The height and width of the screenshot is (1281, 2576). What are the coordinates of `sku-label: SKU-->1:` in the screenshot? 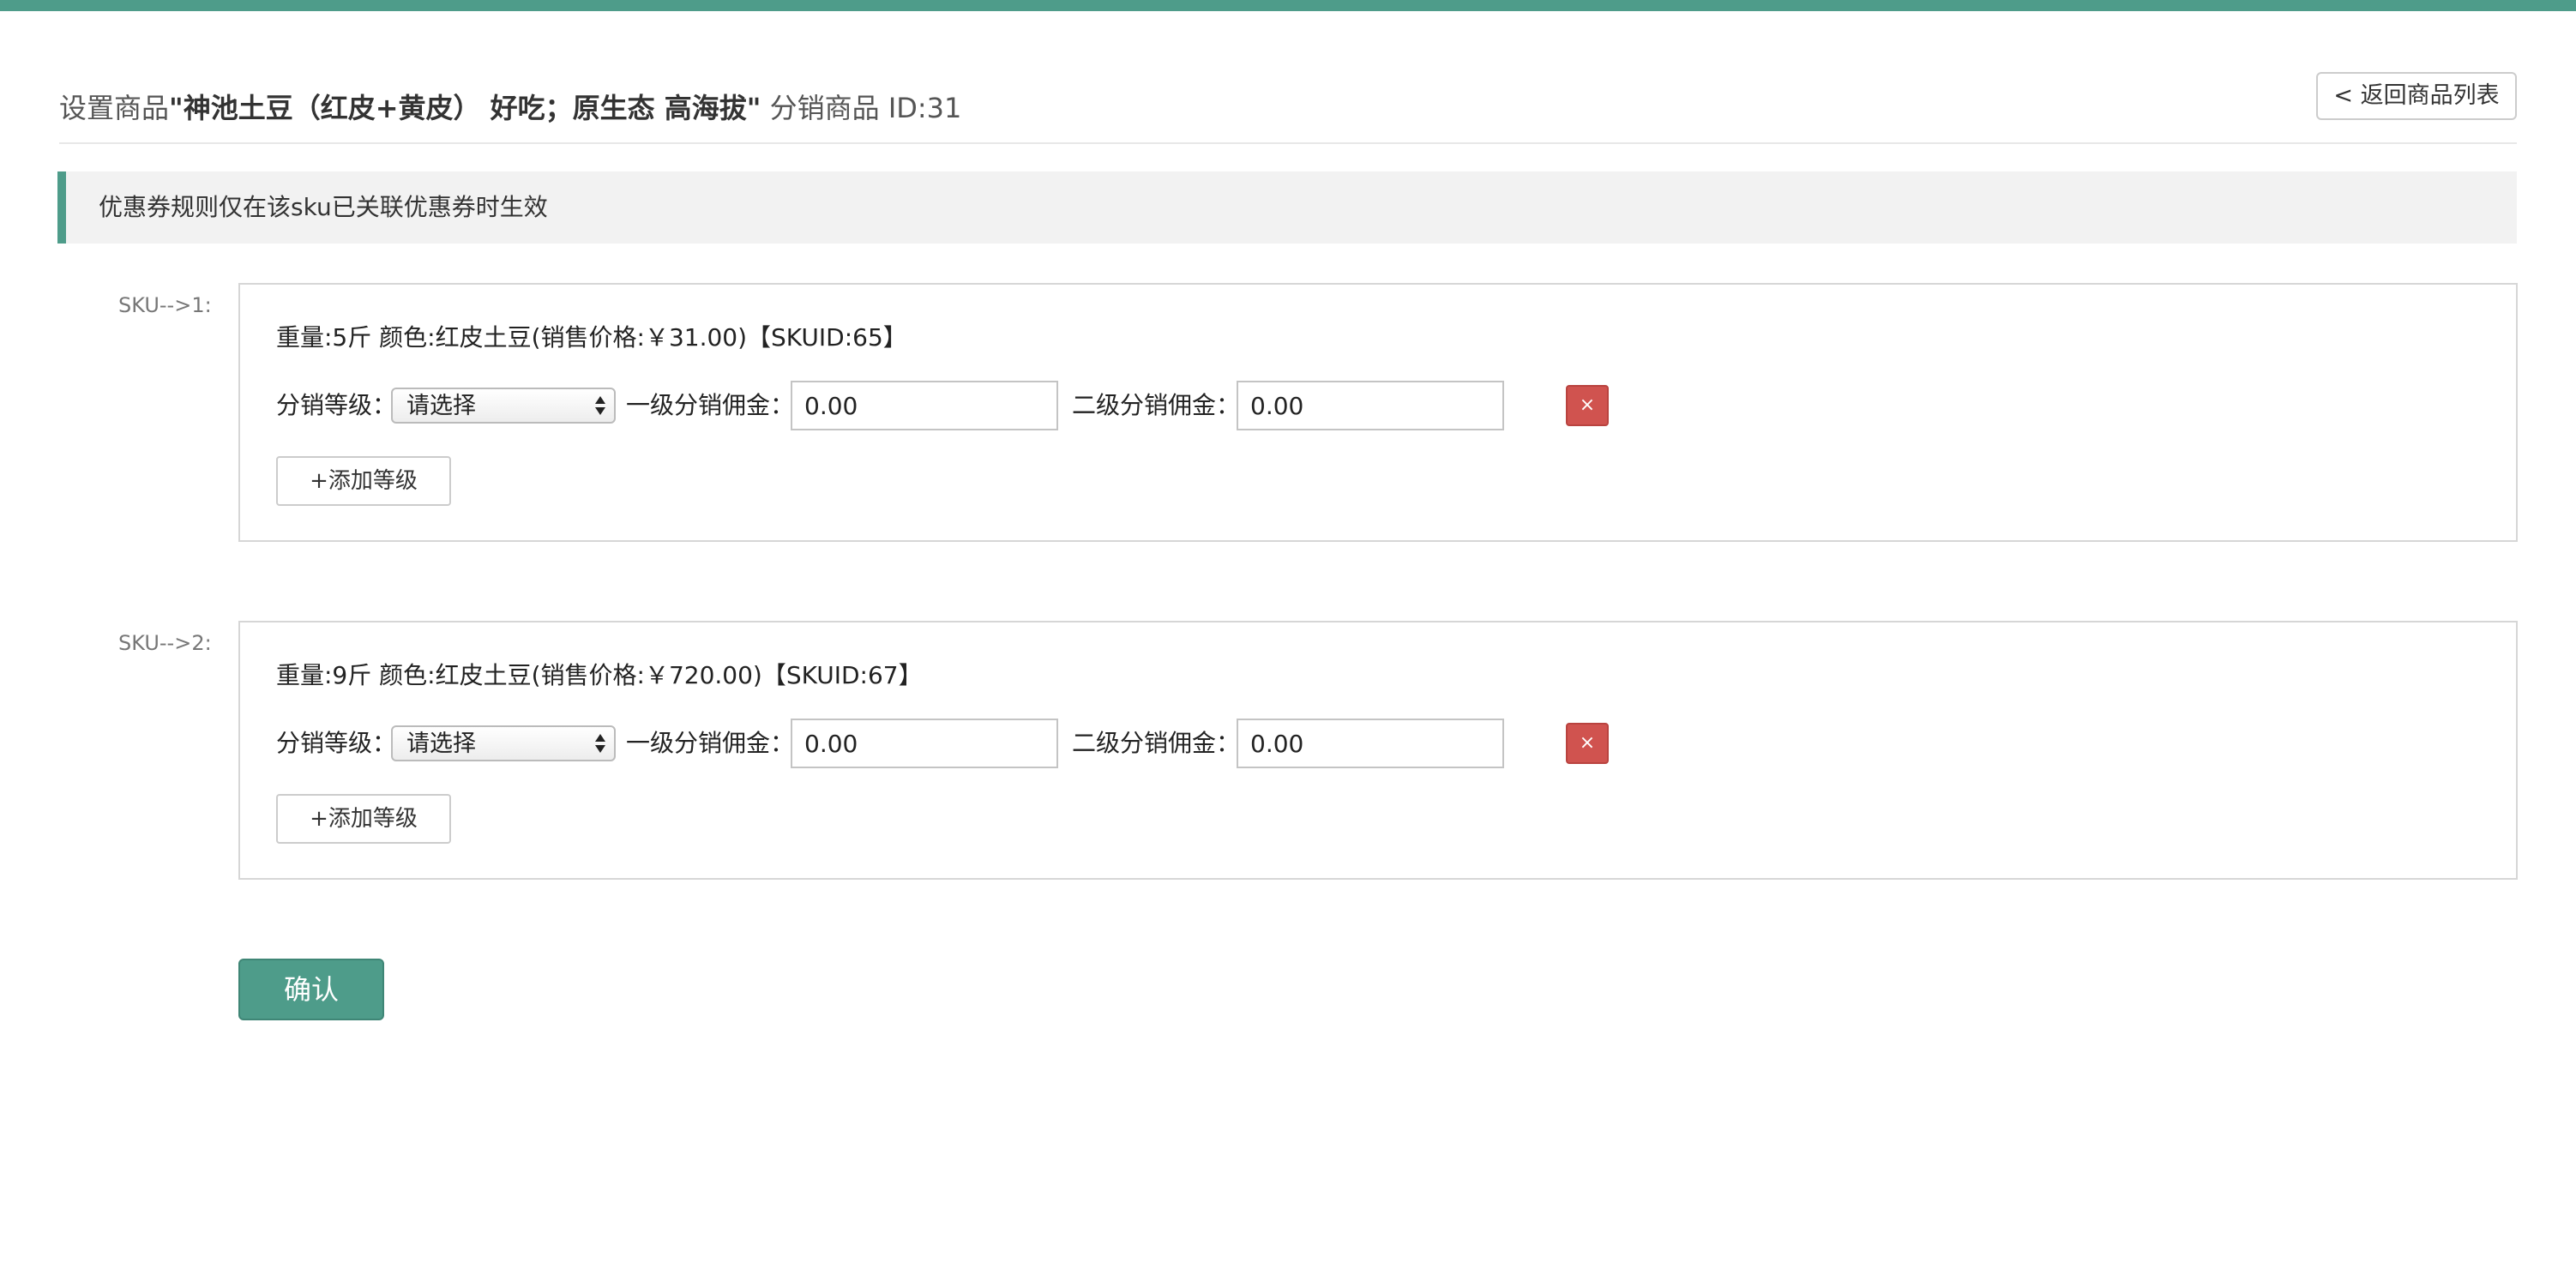 It's located at (165, 305).